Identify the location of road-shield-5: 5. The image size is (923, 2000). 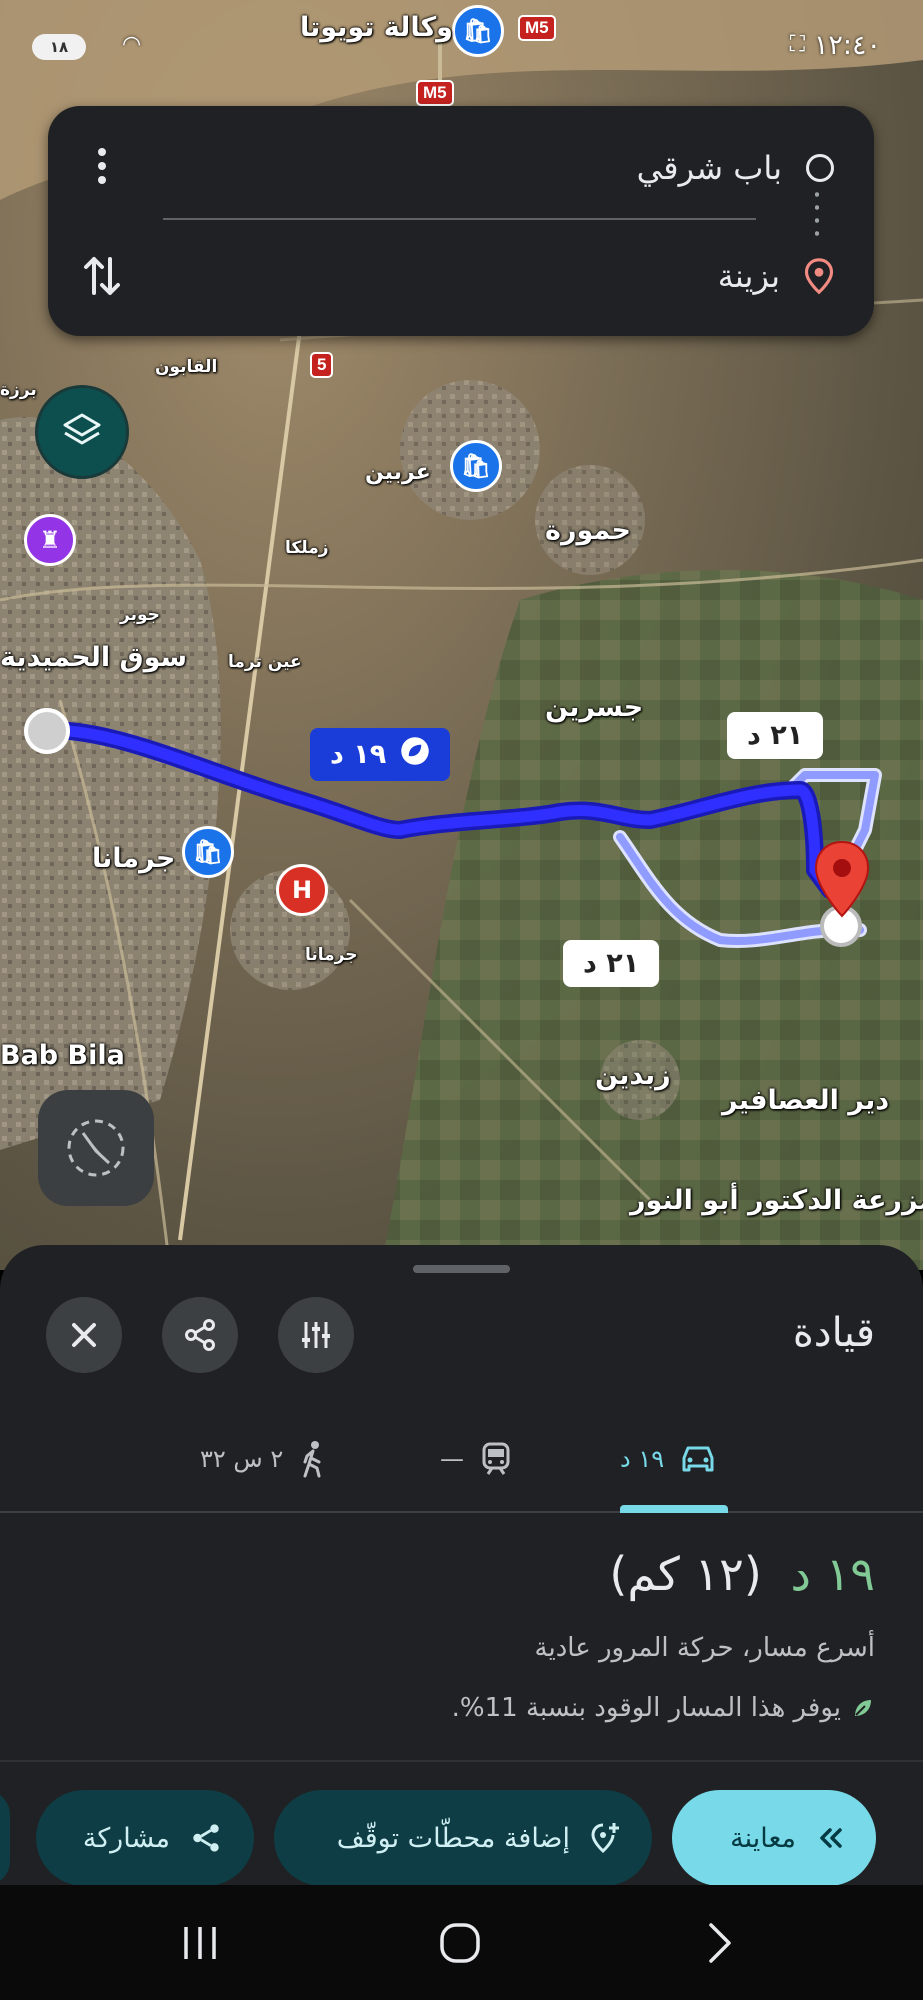
(322, 365).